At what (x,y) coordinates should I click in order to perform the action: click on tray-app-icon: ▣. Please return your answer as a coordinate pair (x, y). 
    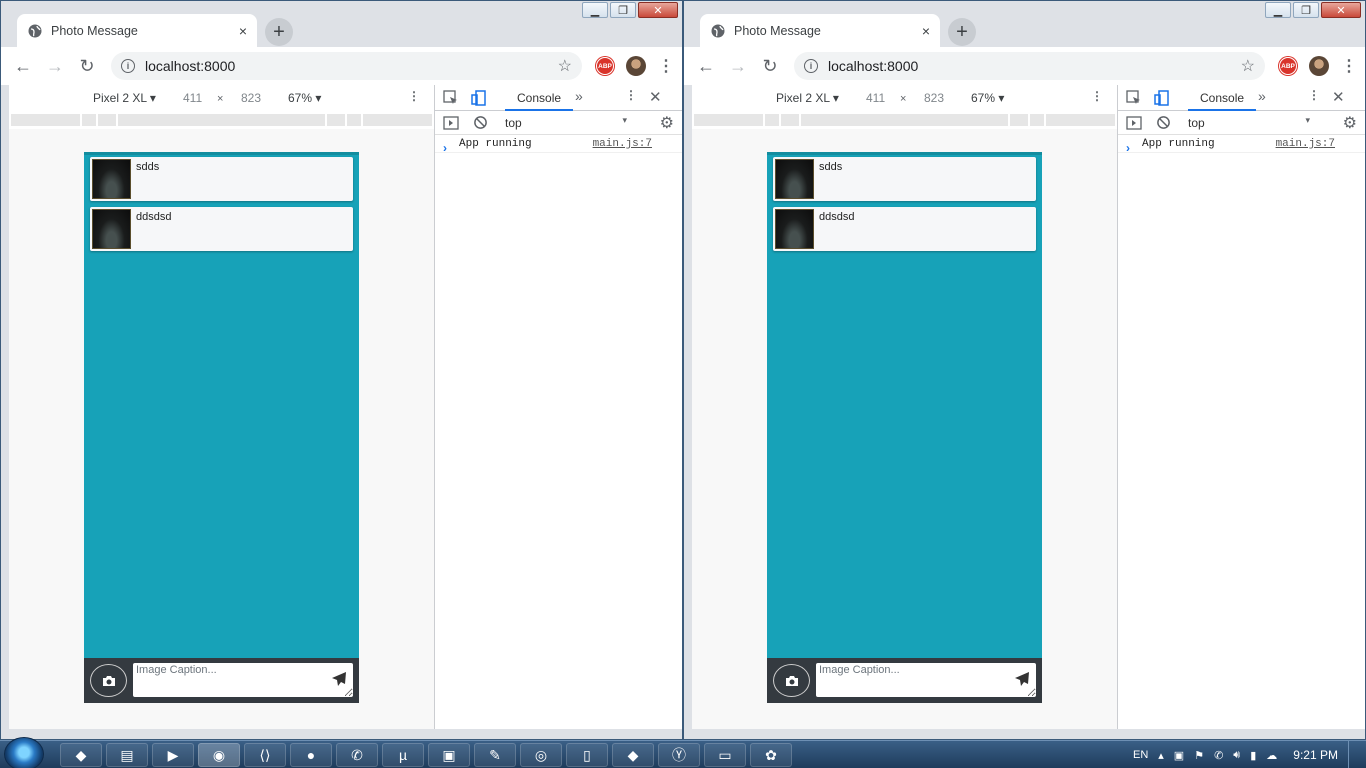
    Looking at the image, I should click on (1179, 755).